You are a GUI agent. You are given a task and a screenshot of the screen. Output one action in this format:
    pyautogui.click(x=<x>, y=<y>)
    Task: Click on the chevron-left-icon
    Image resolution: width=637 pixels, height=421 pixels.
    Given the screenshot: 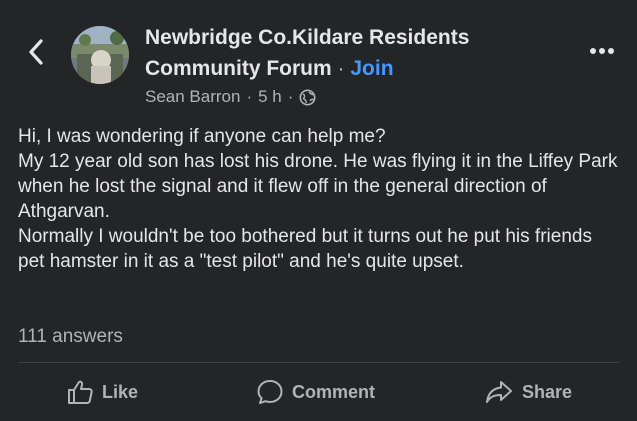 What is the action you would take?
    pyautogui.click(x=36, y=52)
    